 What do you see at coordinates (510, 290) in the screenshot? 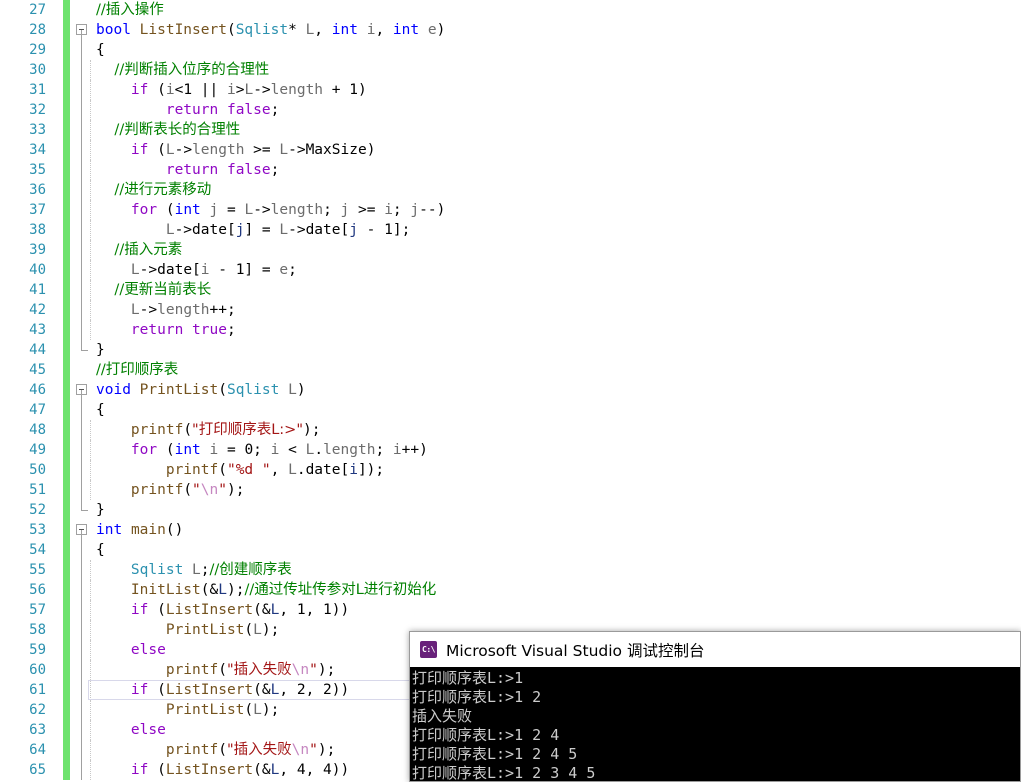
I see `code-line: 41 //更新当前表长` at bounding box center [510, 290].